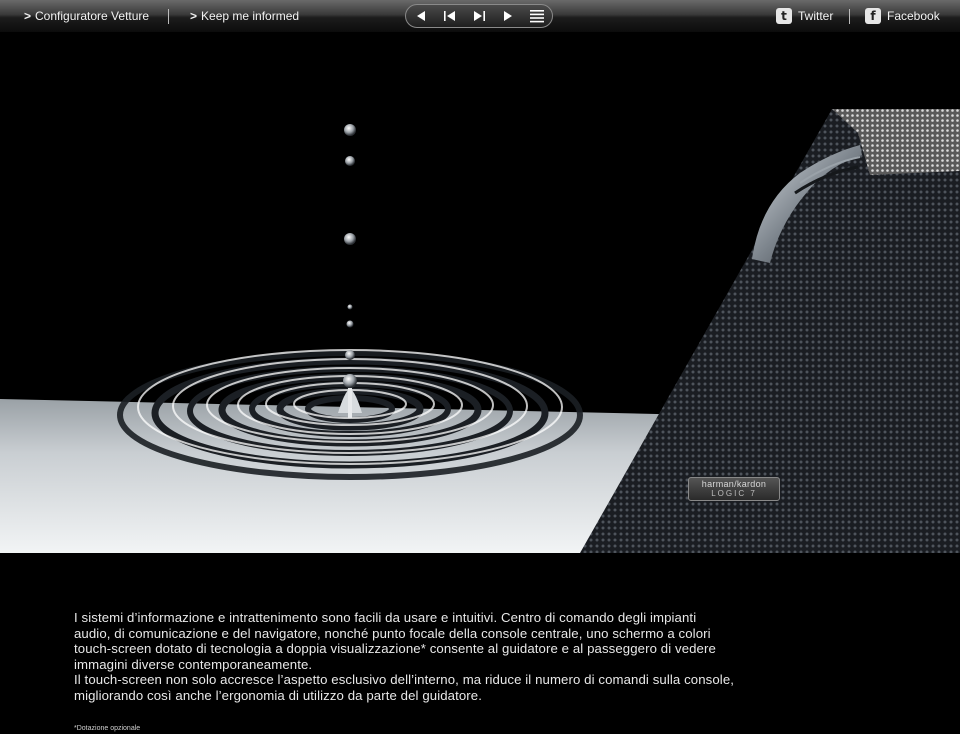 This screenshot has width=960, height=734. I want to click on previous-page-button, so click(421, 16).